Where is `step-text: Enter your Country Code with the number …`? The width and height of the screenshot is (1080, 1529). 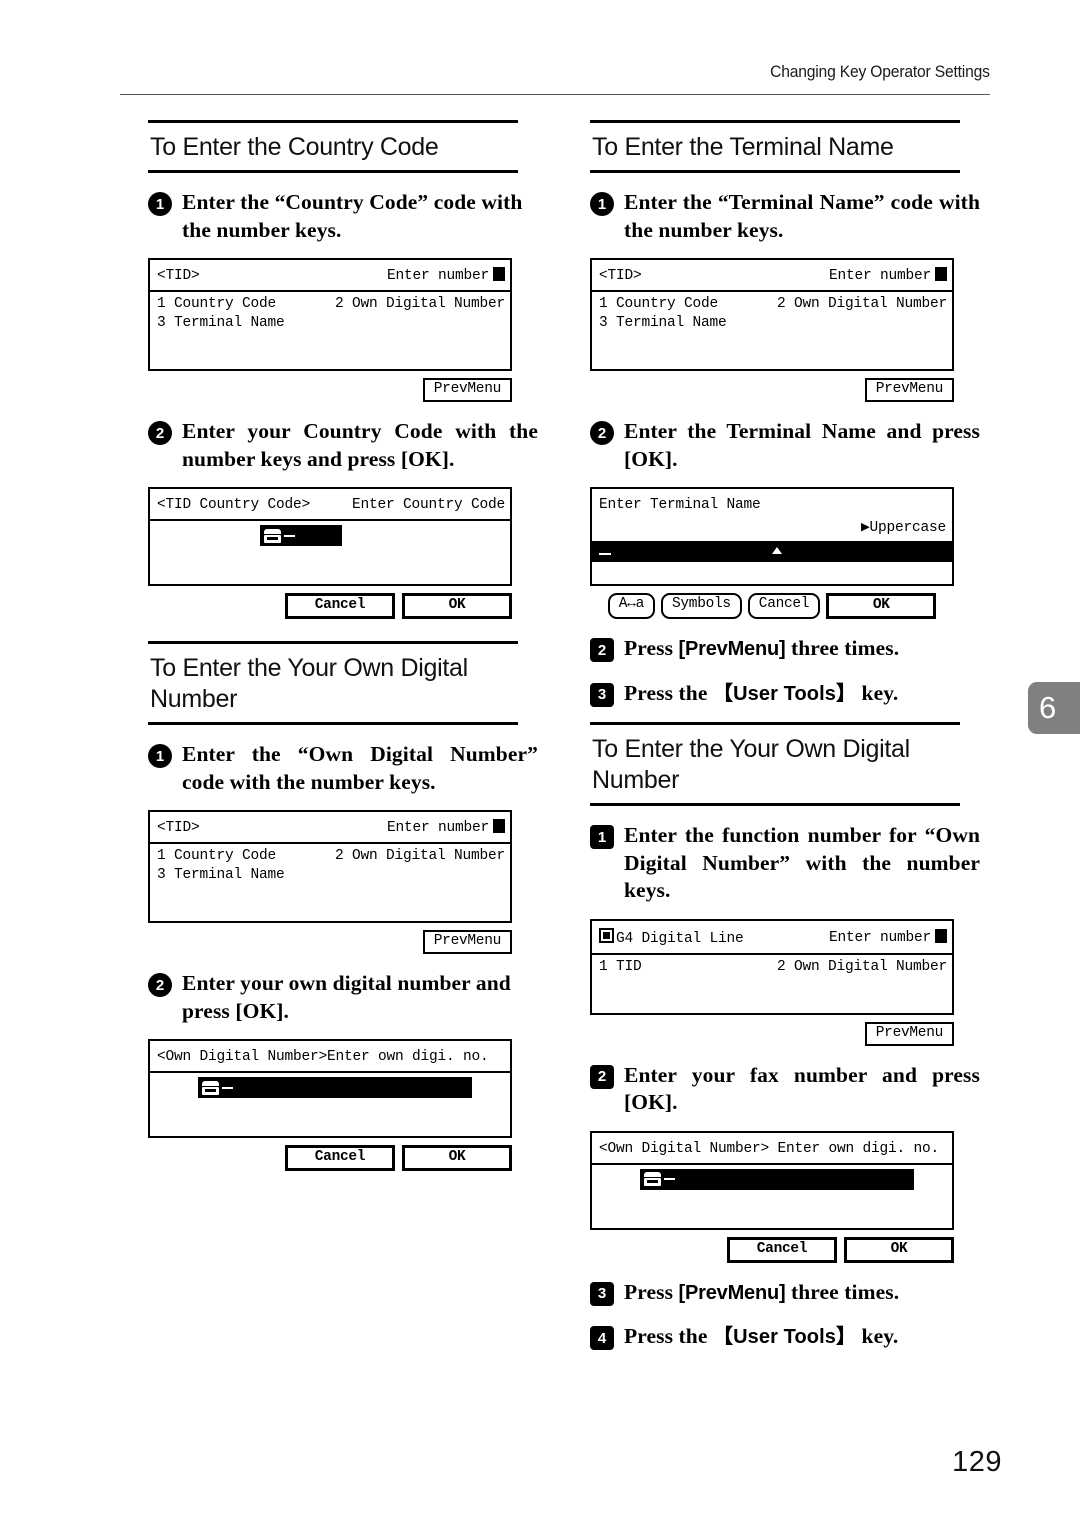
step-text: Enter your Country Code with the number … is located at coordinates (360, 445).